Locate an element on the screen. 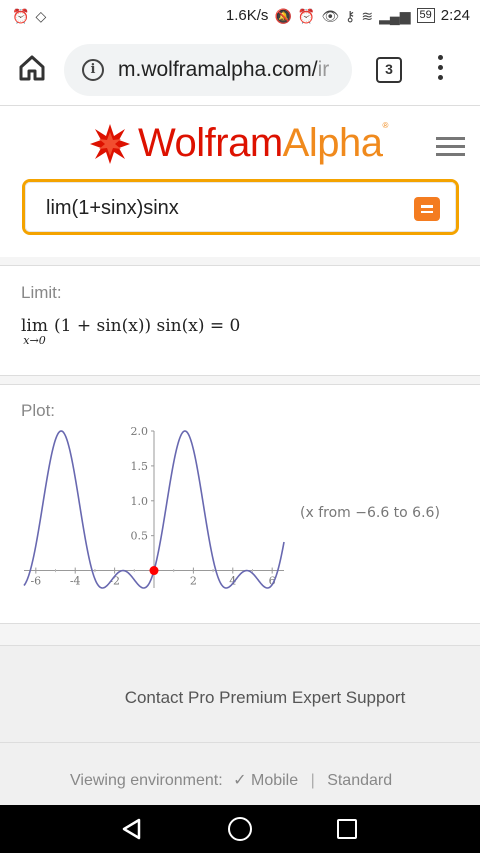  browser-toolbar: i m.wolframalpha.com/ir 3 is located at coordinates (240, 70).